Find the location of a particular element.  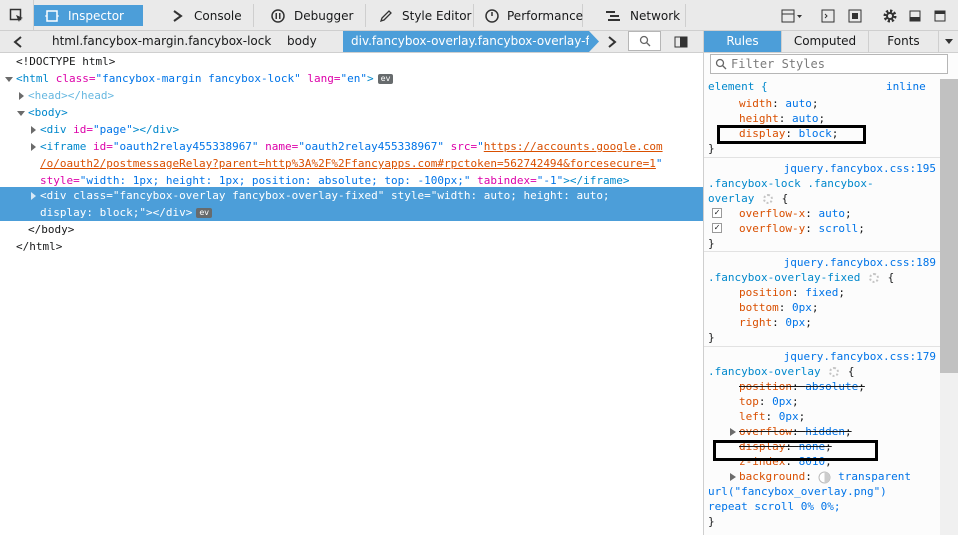

sidebar-tabs-menu-button is located at coordinates (948, 41).